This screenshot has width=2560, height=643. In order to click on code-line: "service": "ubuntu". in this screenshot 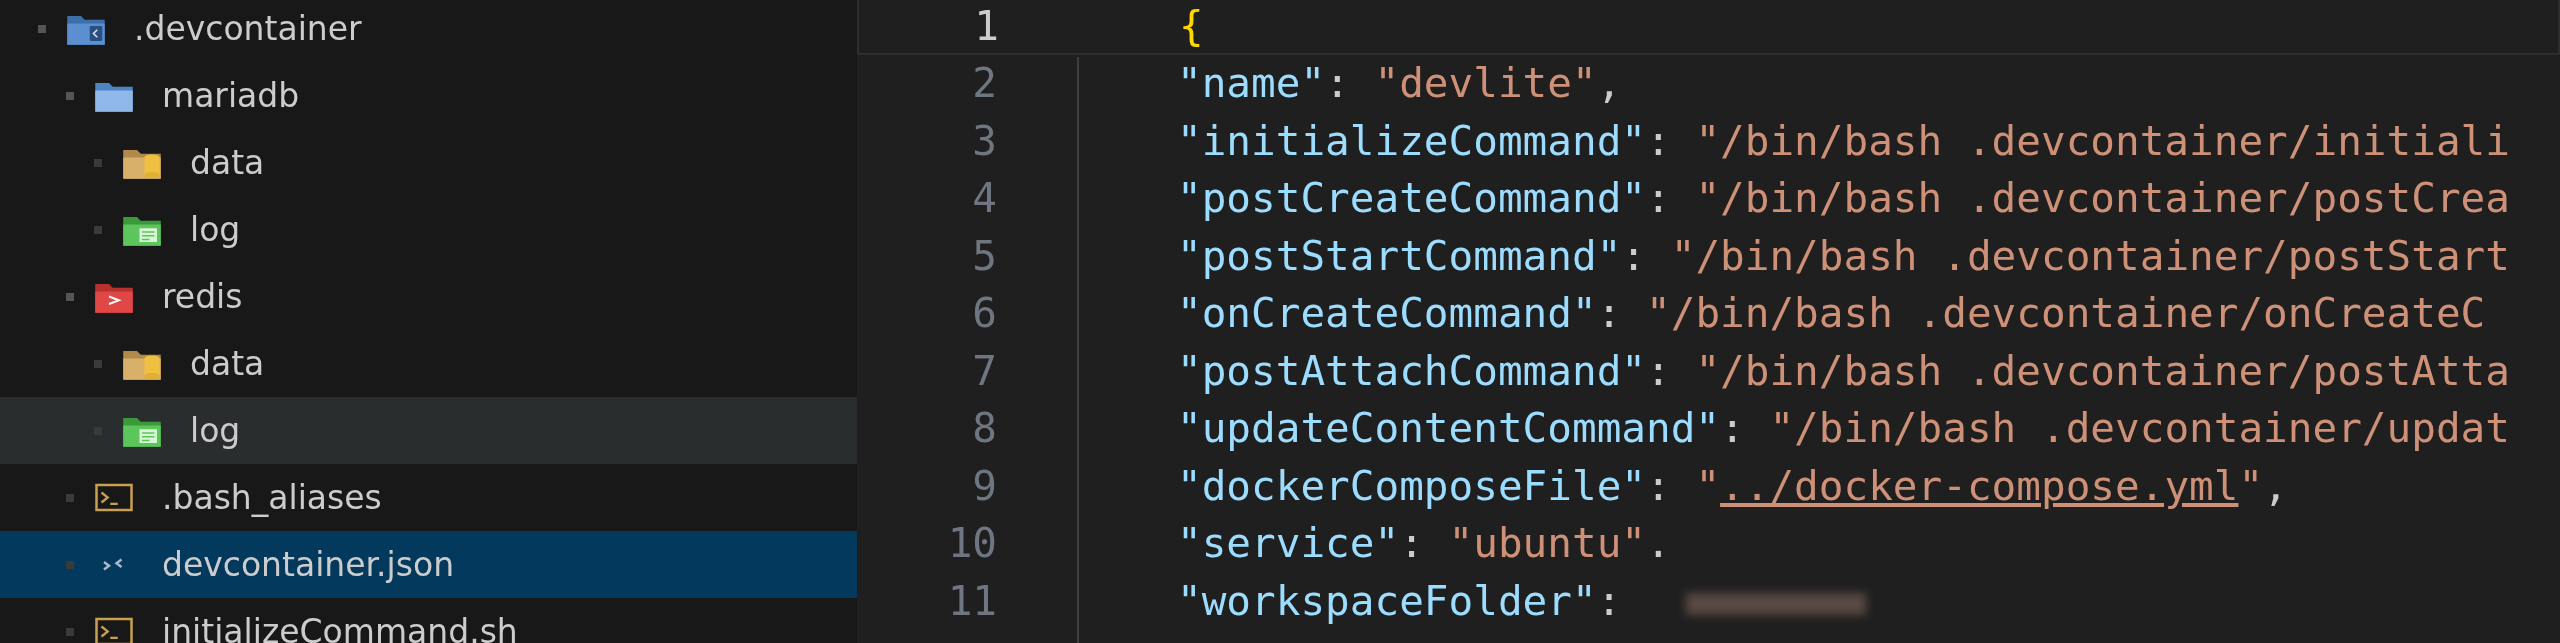, I will do `click(1423, 543)`.